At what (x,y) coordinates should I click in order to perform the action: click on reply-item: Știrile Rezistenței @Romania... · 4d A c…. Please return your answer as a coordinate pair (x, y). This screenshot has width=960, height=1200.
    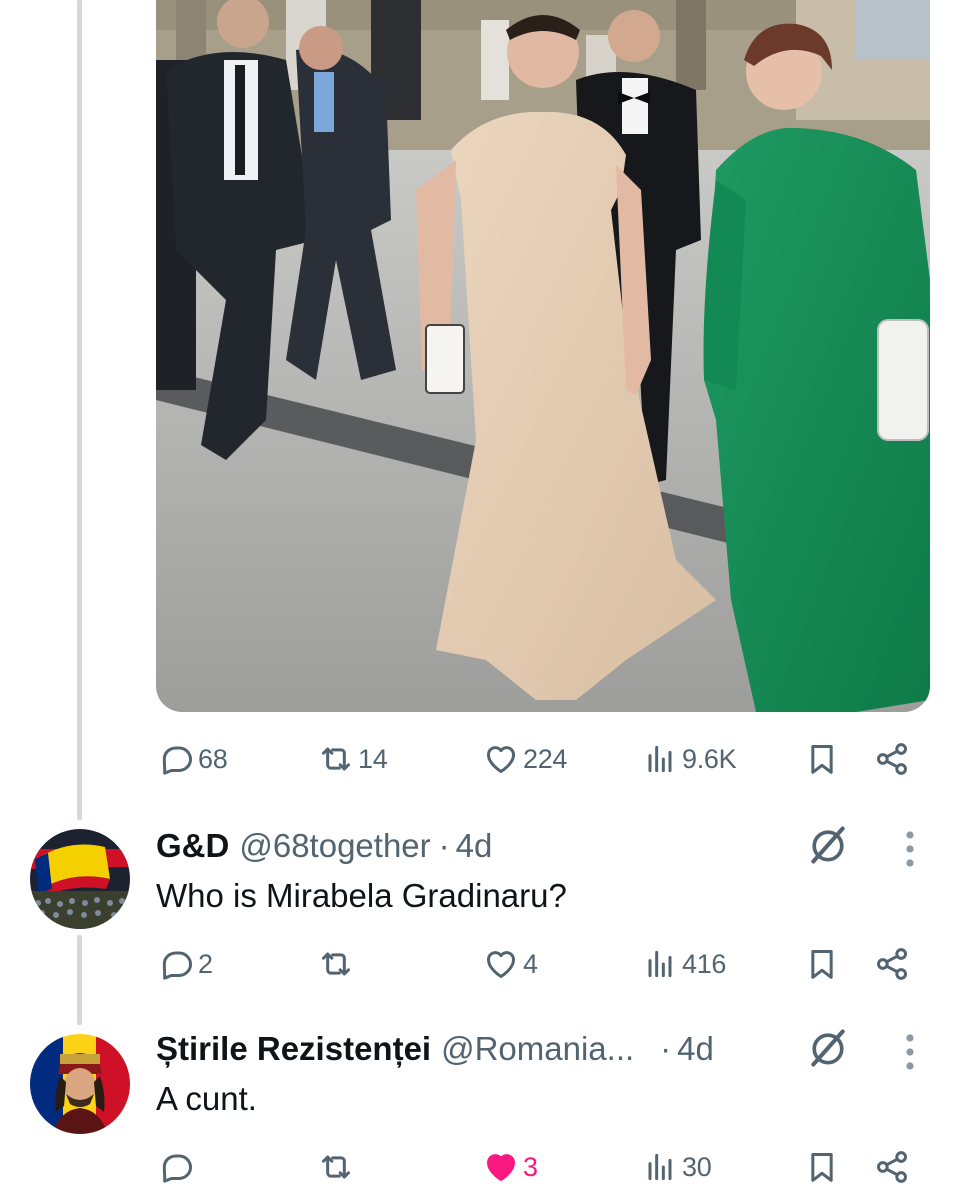
    Looking at the image, I should click on (480, 1114).